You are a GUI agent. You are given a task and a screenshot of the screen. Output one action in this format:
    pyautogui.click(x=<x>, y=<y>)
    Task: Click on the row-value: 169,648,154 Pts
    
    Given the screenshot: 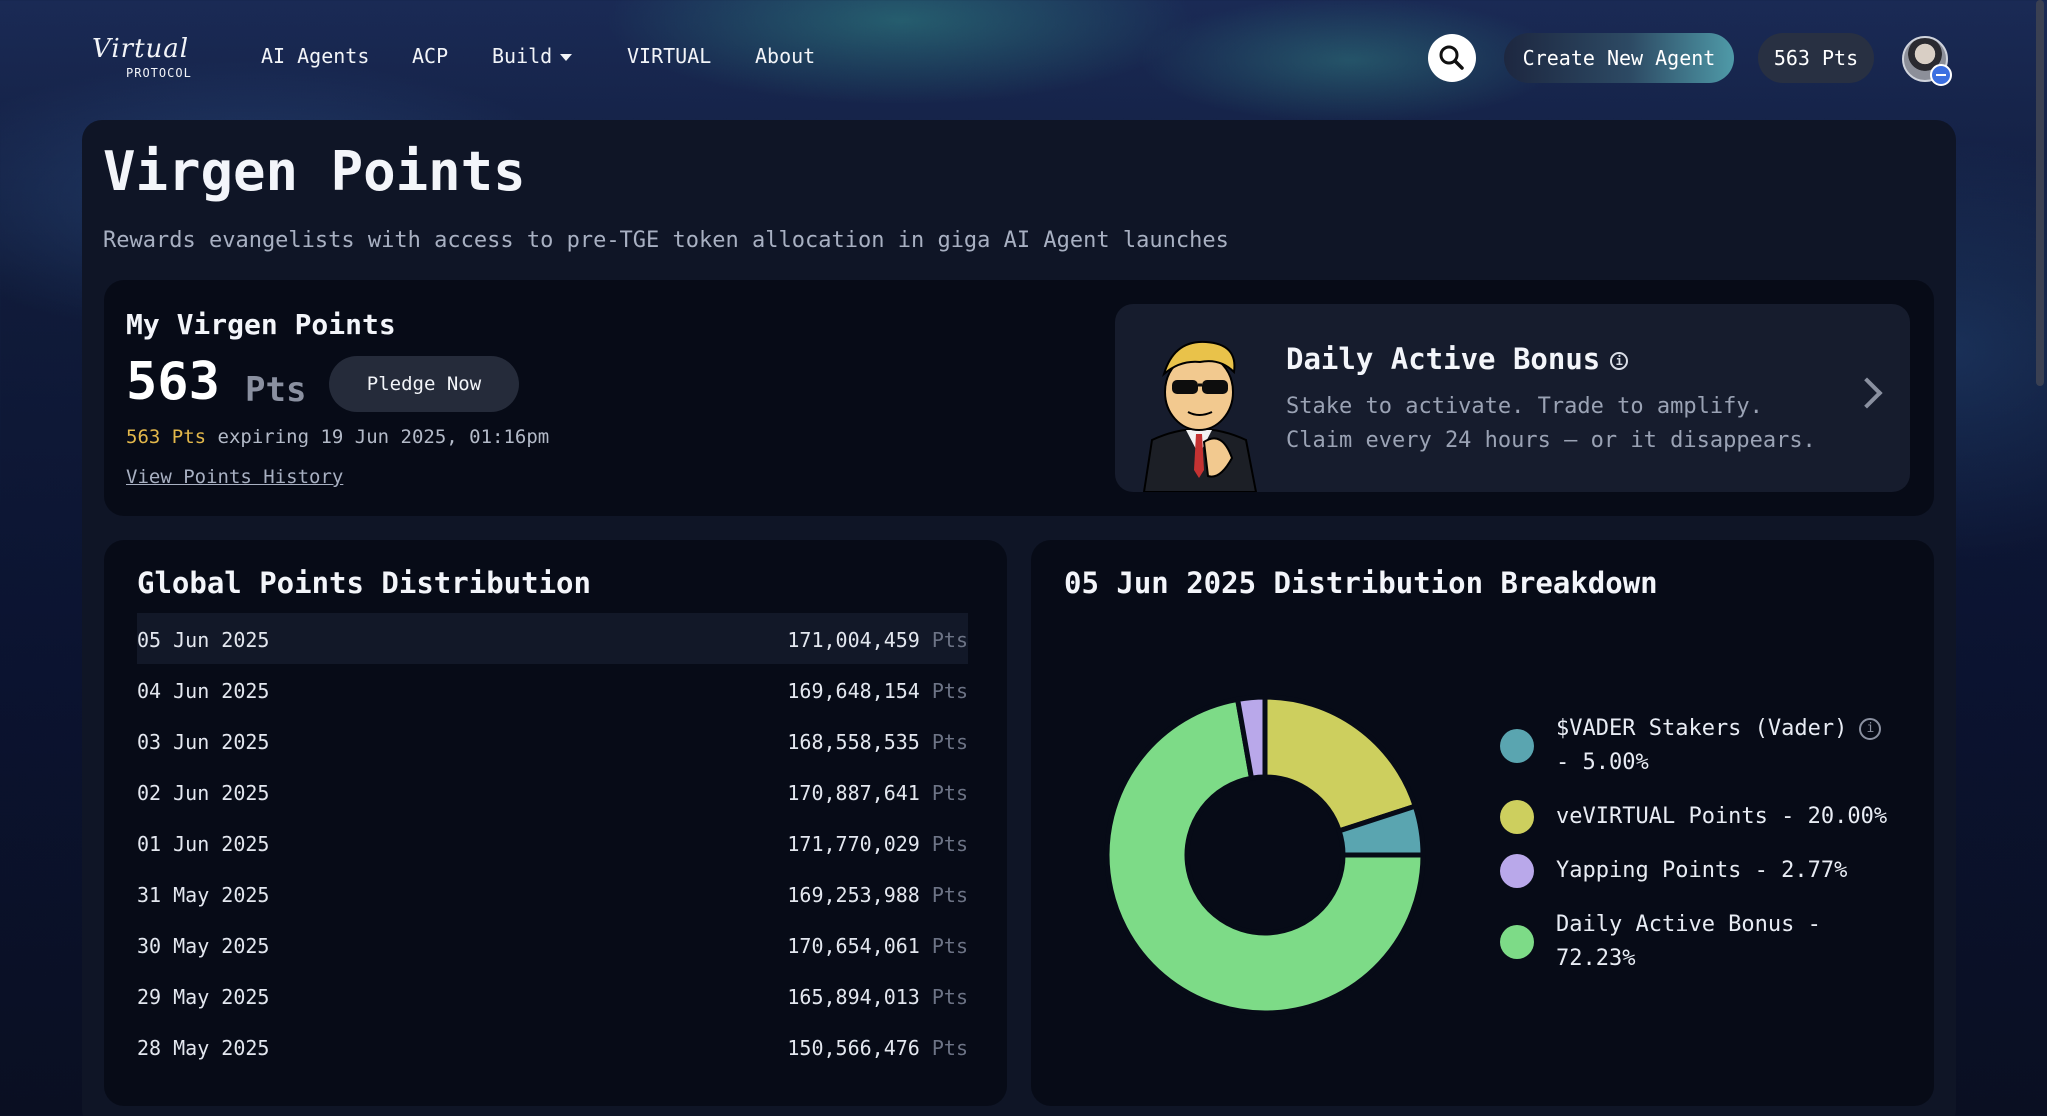 What is the action you would take?
    pyautogui.click(x=877, y=691)
    